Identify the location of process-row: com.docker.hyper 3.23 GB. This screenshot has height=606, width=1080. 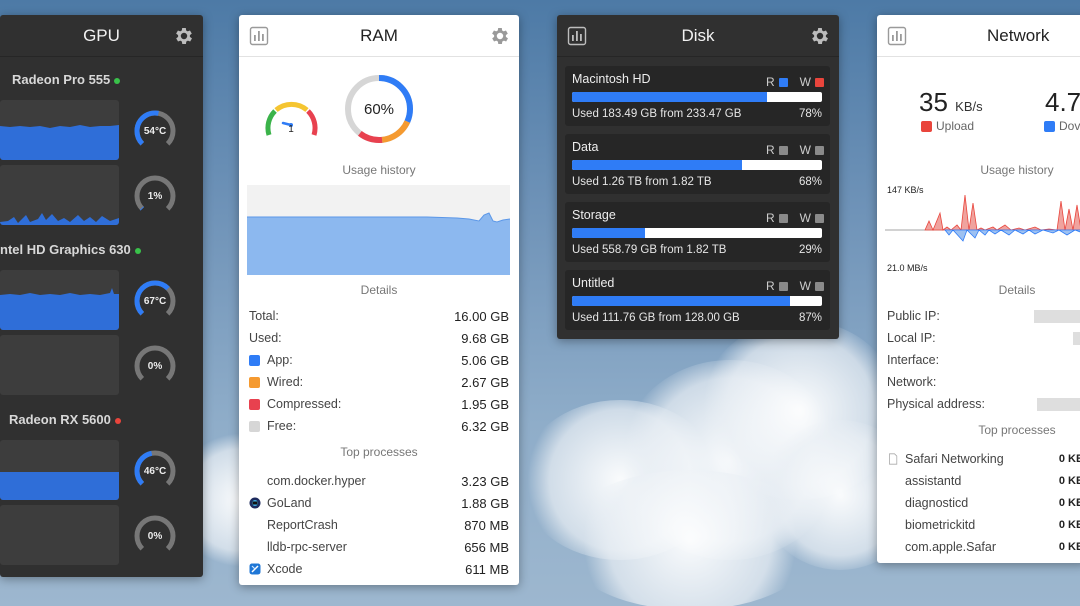
(379, 481).